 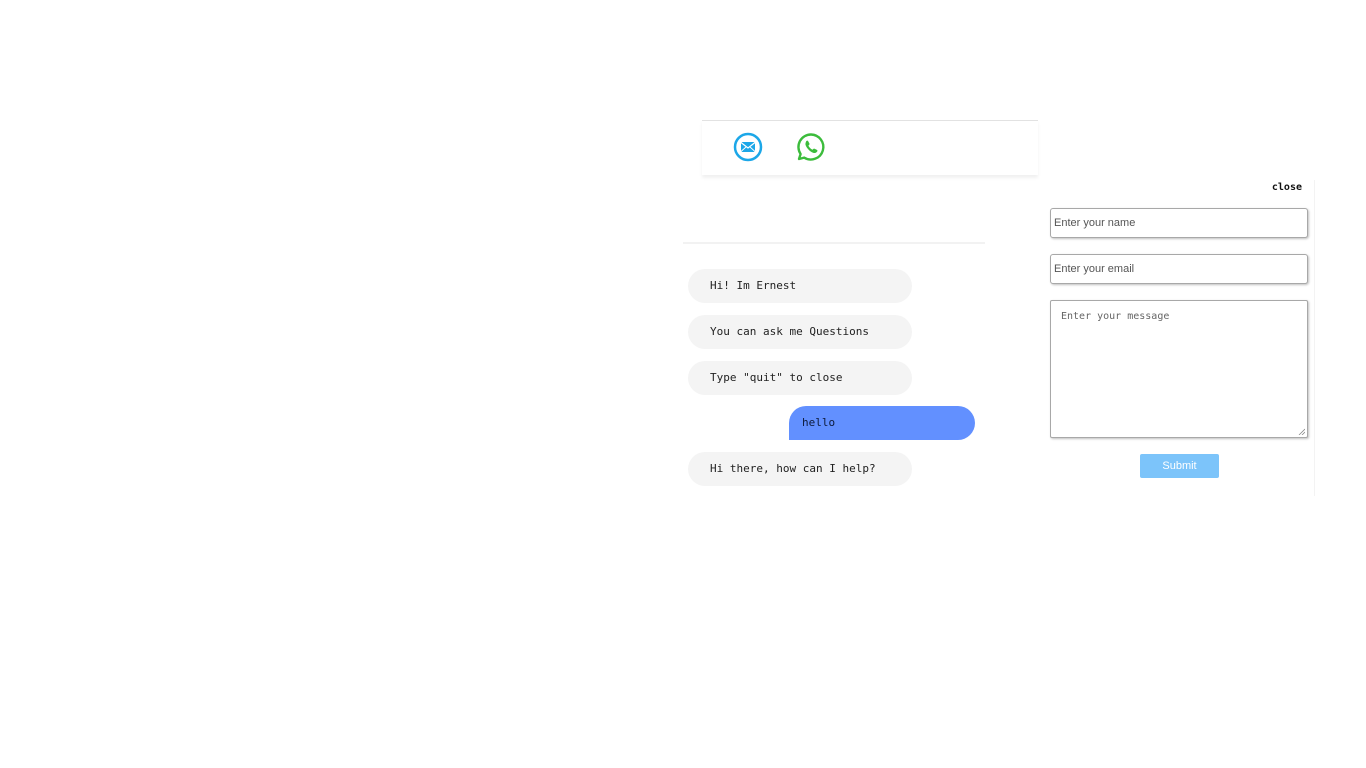 What do you see at coordinates (1179, 466) in the screenshot?
I see `submit-button: Submit` at bounding box center [1179, 466].